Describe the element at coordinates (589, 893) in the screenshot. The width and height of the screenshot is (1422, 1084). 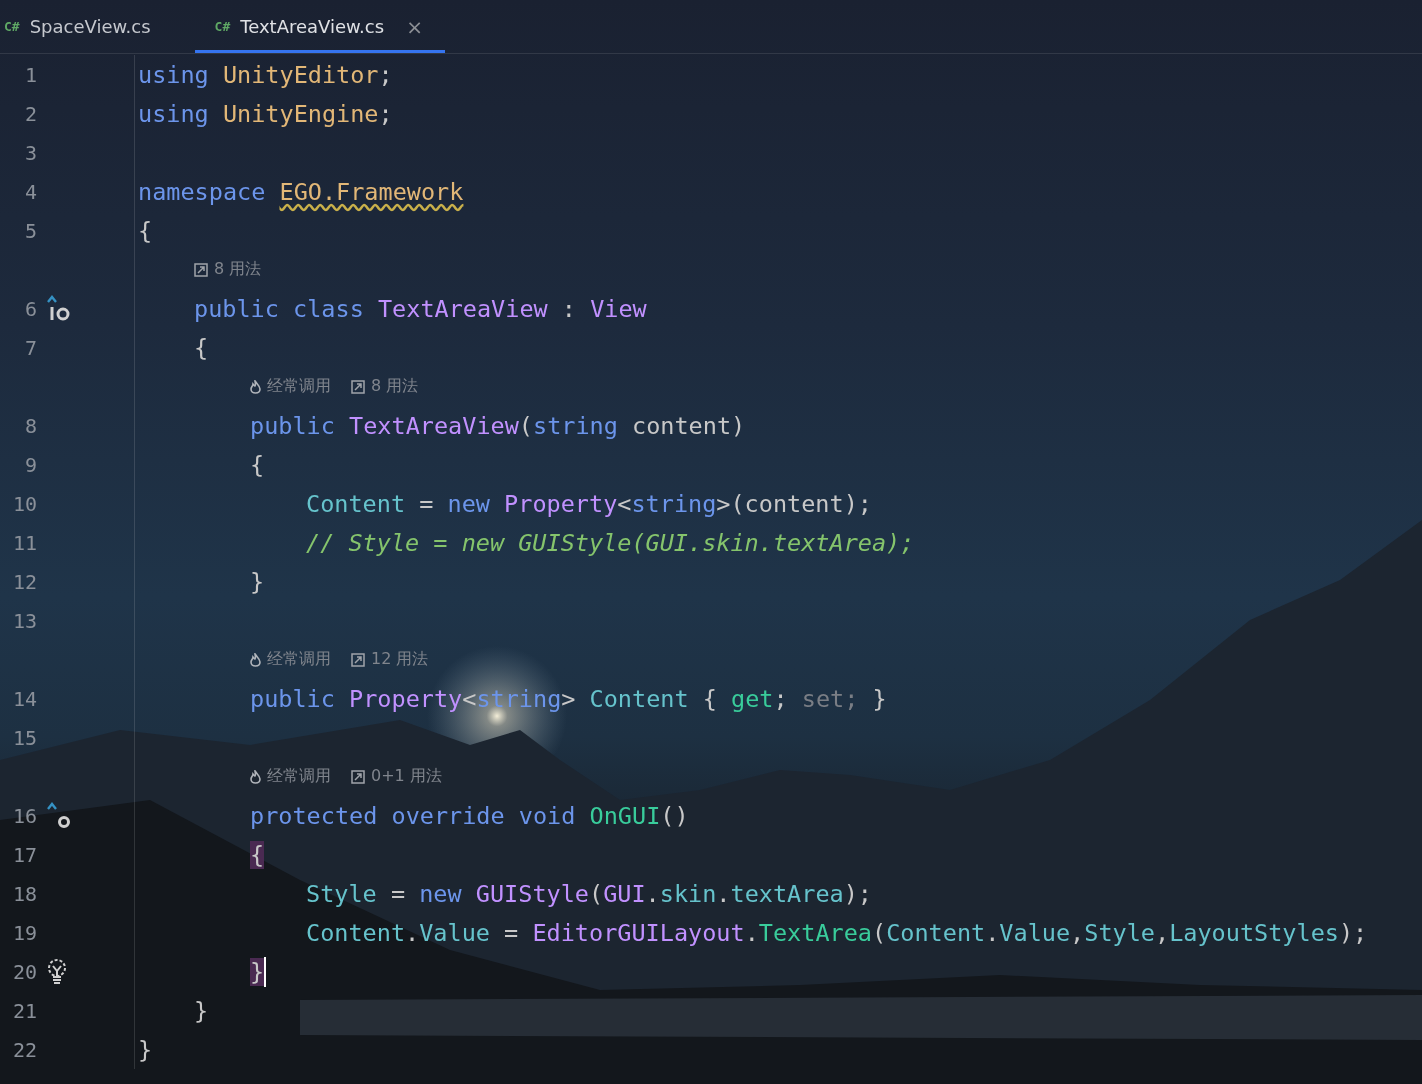
I see `code-line: Style = new GUIStyle(GUI.skin.textArea);` at that location.